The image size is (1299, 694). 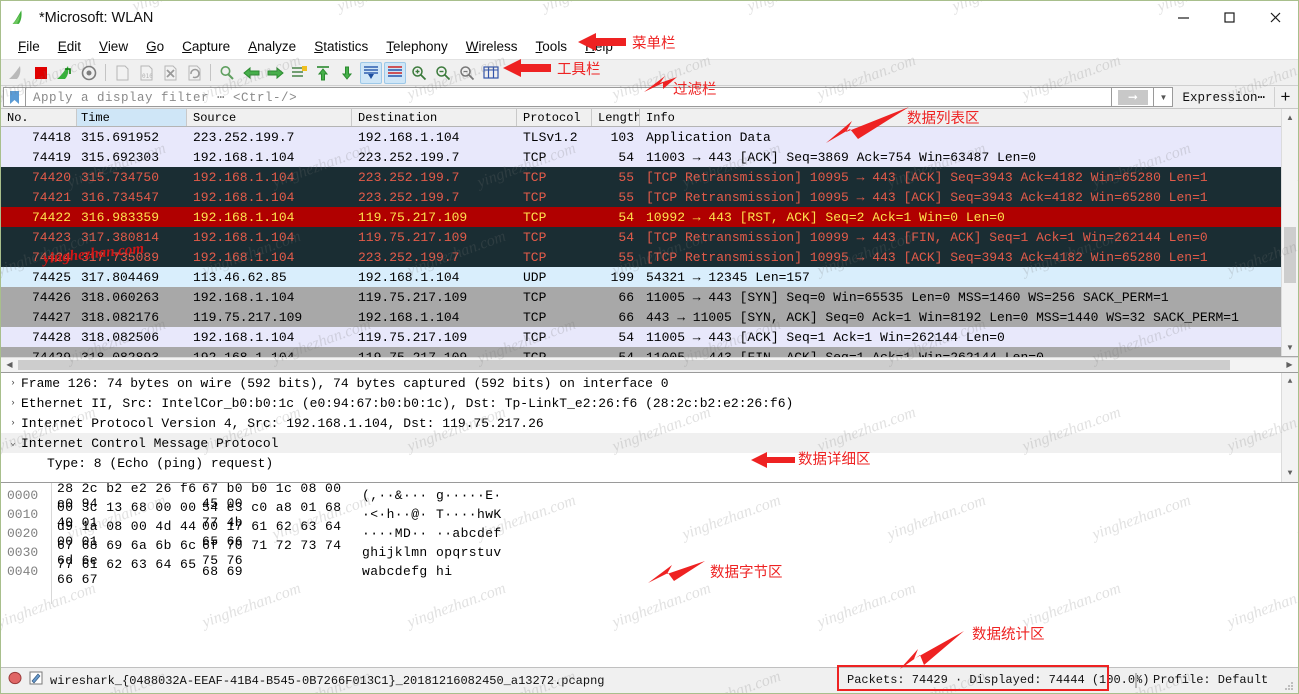 I want to click on filter-input: Apply a display filter ⋯ <Ctrl-/>, so click(x=569, y=97).